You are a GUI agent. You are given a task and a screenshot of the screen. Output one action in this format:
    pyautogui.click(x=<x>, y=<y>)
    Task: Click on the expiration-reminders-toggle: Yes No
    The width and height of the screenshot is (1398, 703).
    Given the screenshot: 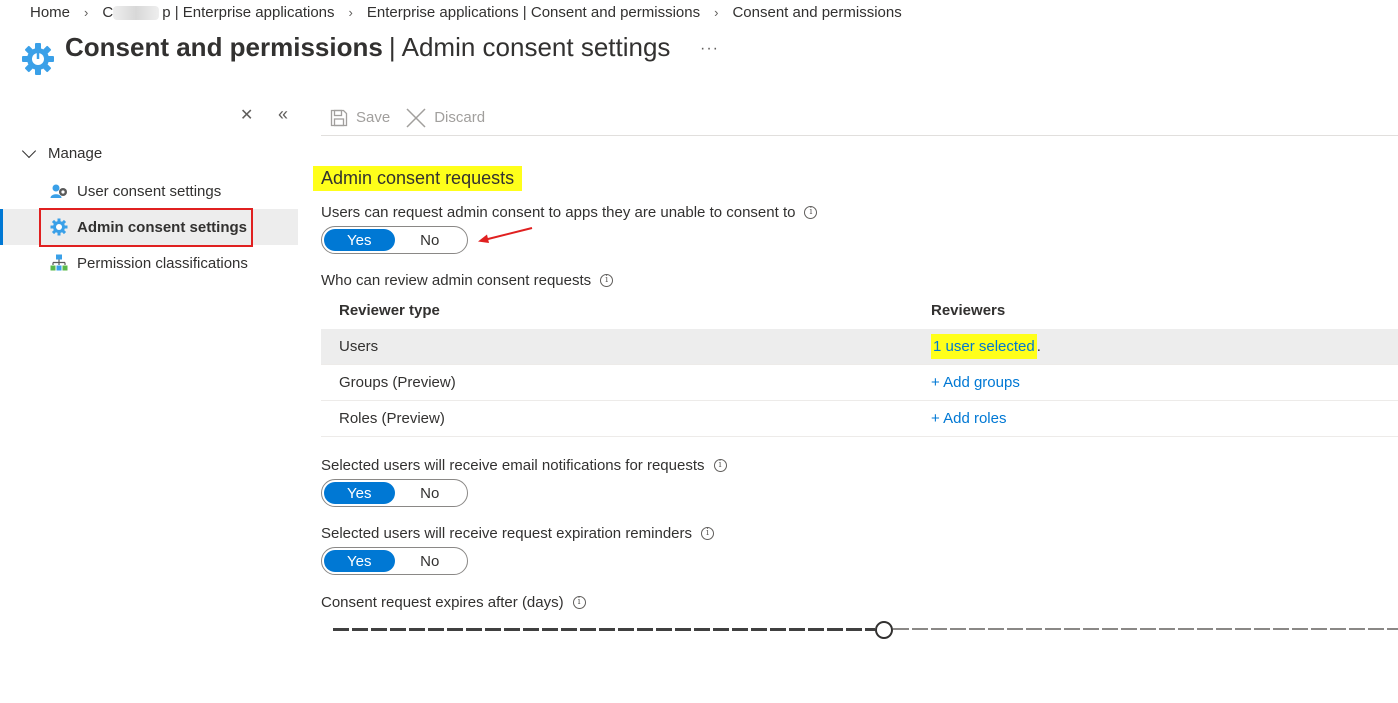 What is the action you would take?
    pyautogui.click(x=394, y=561)
    